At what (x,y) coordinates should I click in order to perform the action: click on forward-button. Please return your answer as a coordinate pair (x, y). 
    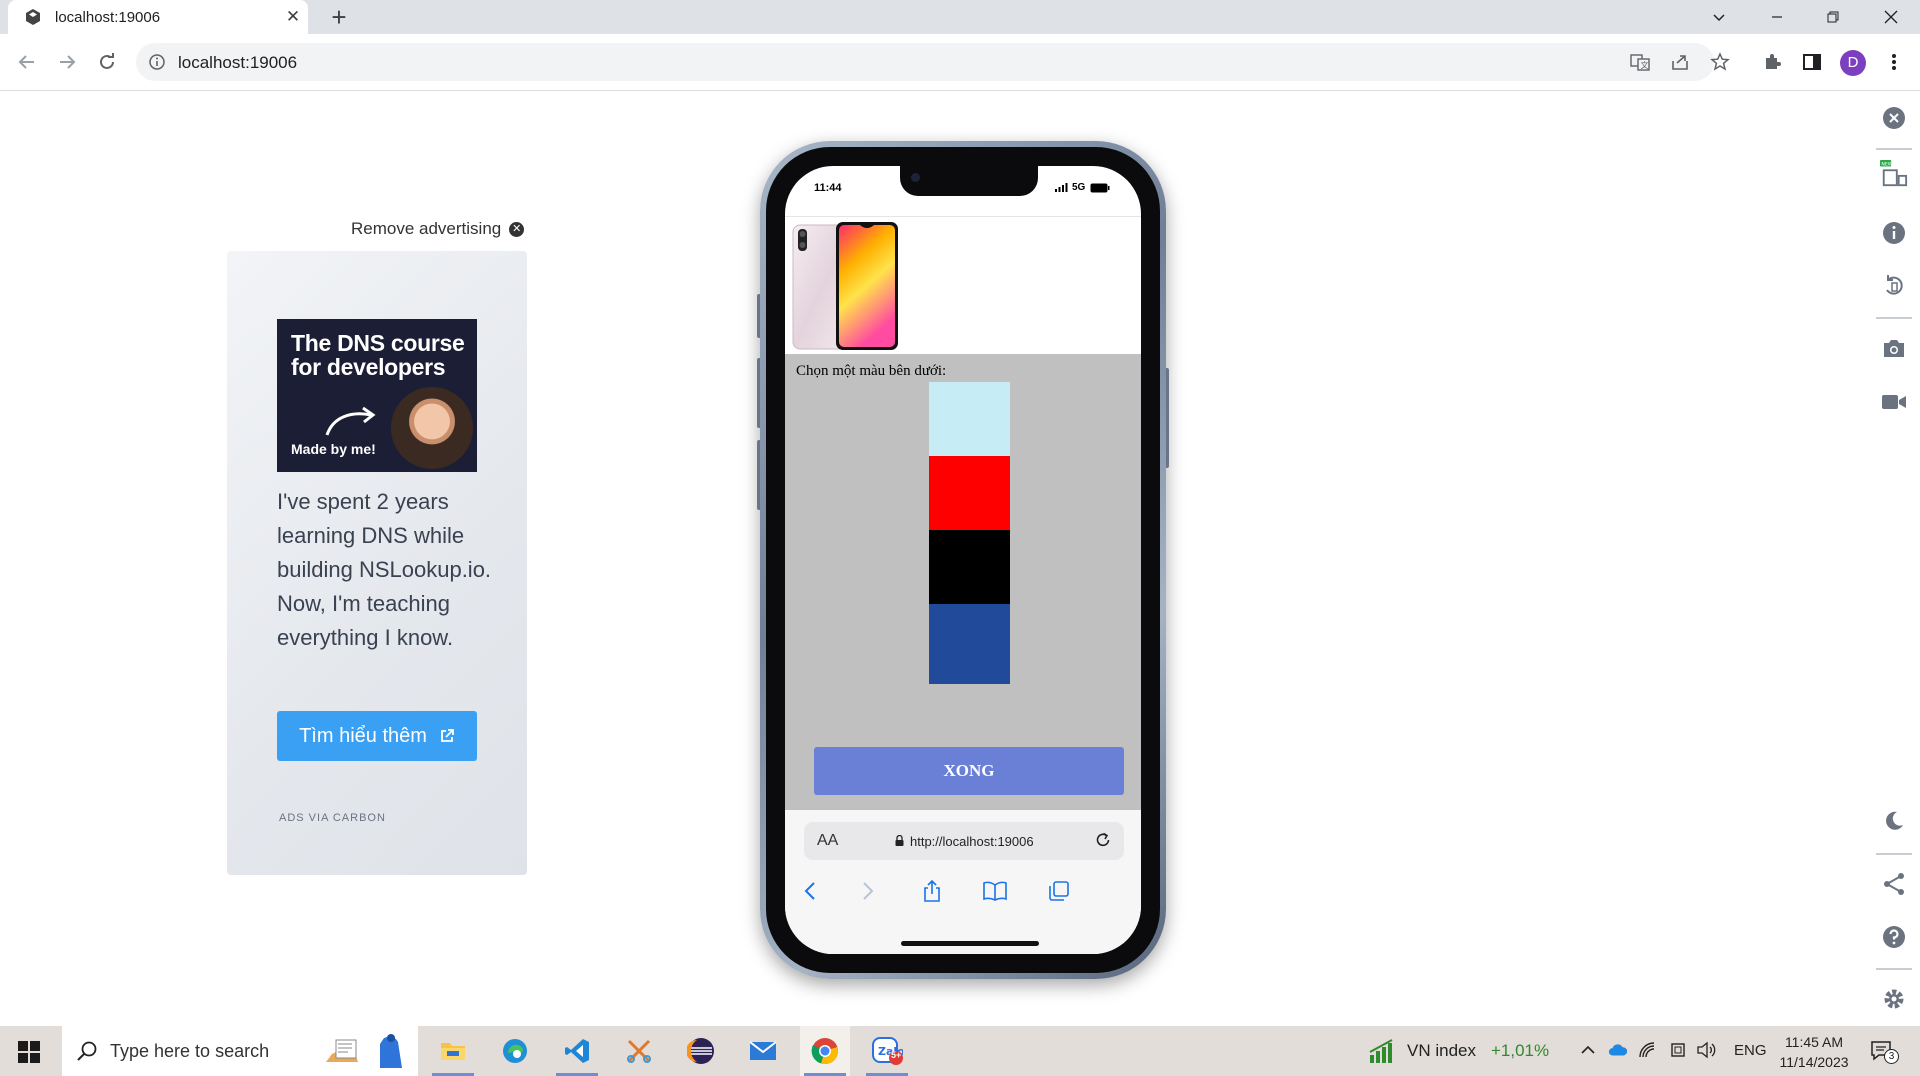
    Looking at the image, I should click on (67, 62).